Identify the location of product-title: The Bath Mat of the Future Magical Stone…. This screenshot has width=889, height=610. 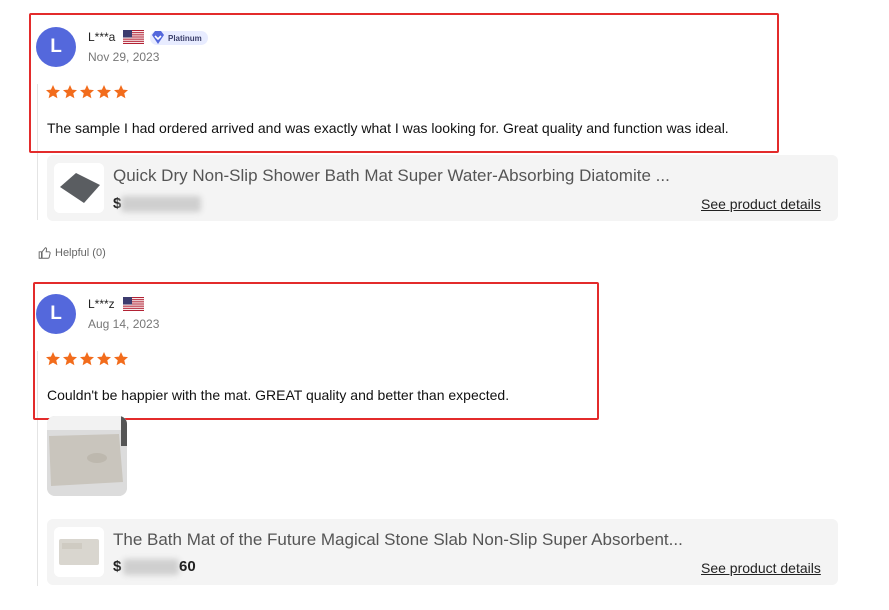
(398, 540).